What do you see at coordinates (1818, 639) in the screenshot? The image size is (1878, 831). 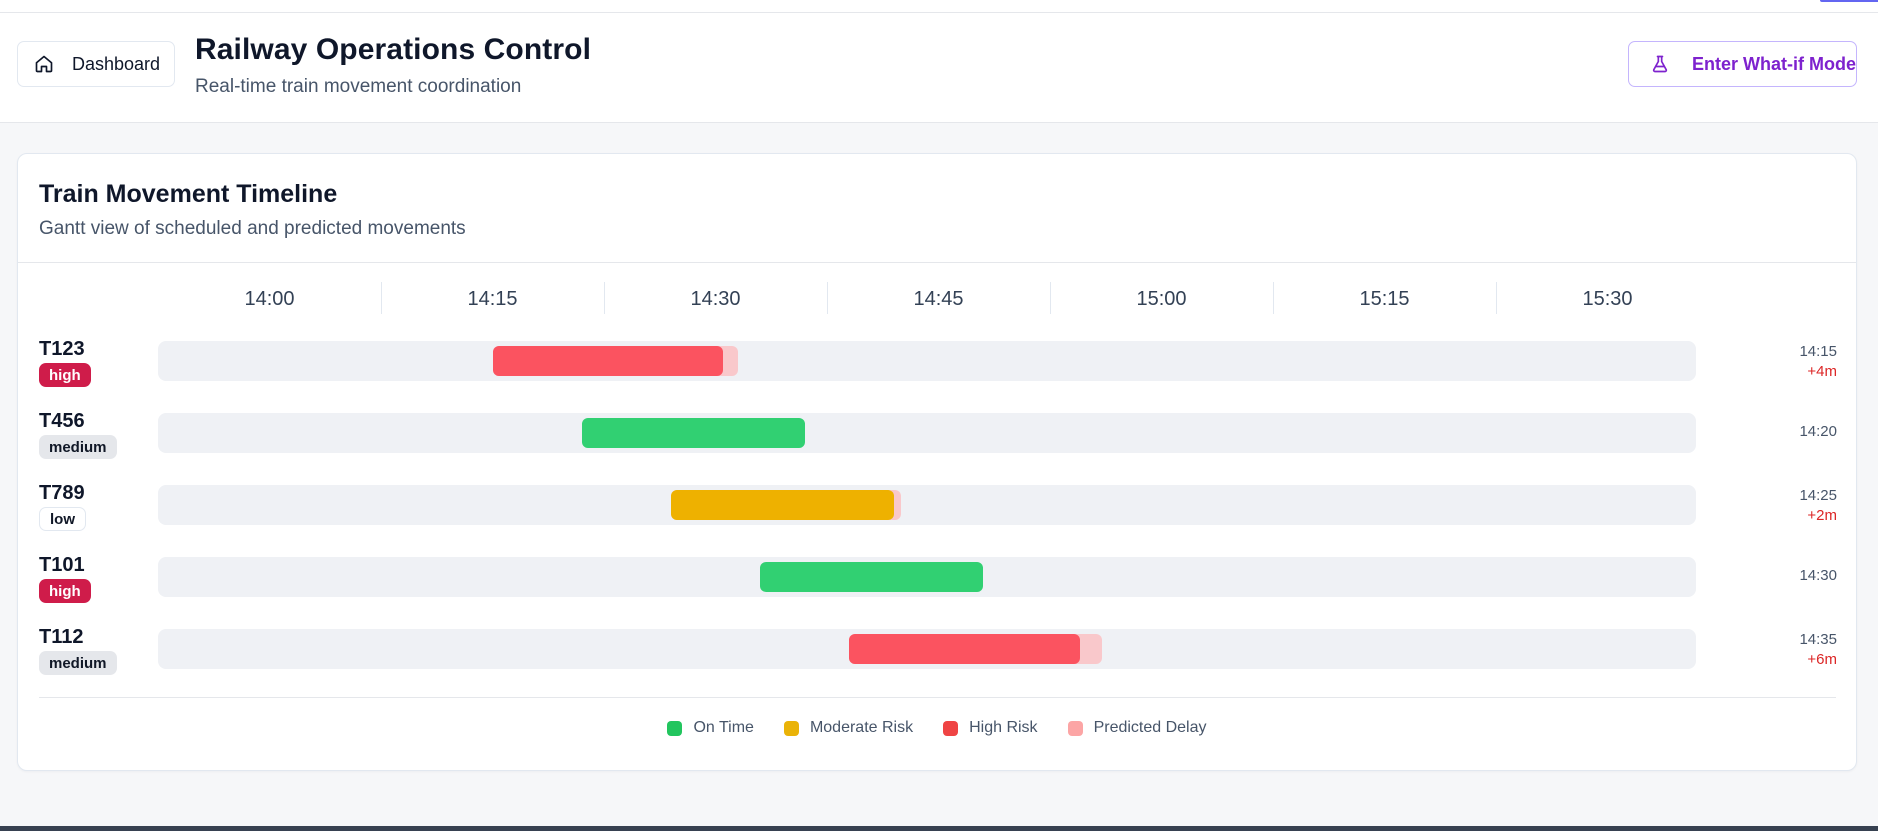 I see `scheduled-time: 14:35` at bounding box center [1818, 639].